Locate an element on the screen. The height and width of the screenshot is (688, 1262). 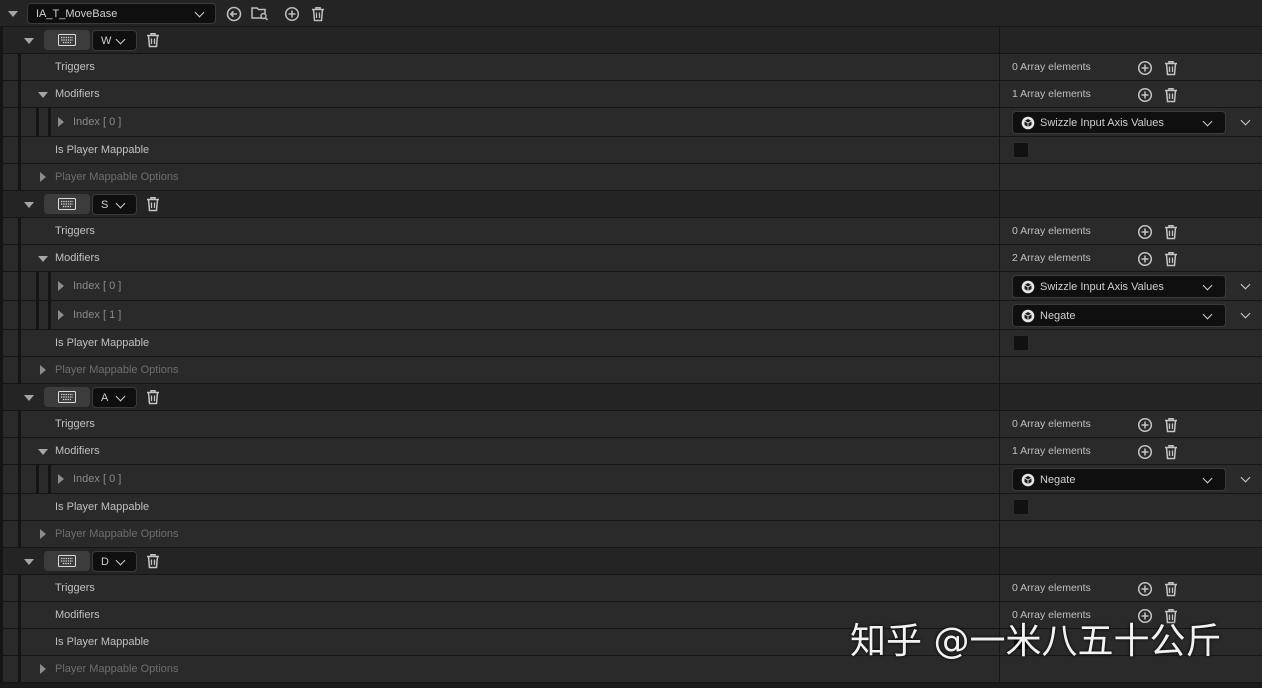
modifiers-label: Modifiers is located at coordinates (77, 94).